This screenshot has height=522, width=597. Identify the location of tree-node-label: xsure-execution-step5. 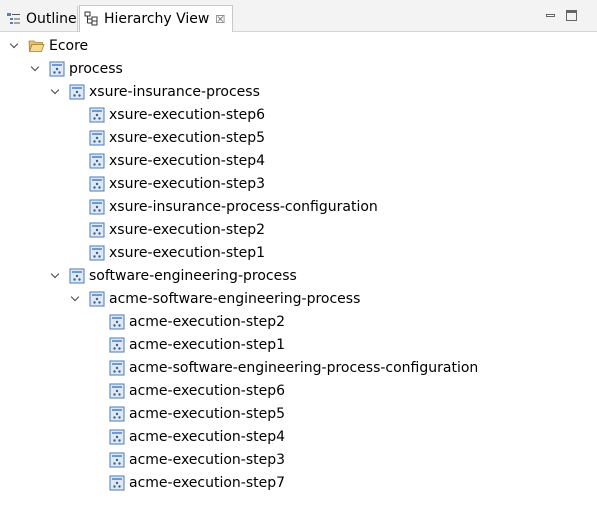
(187, 137).